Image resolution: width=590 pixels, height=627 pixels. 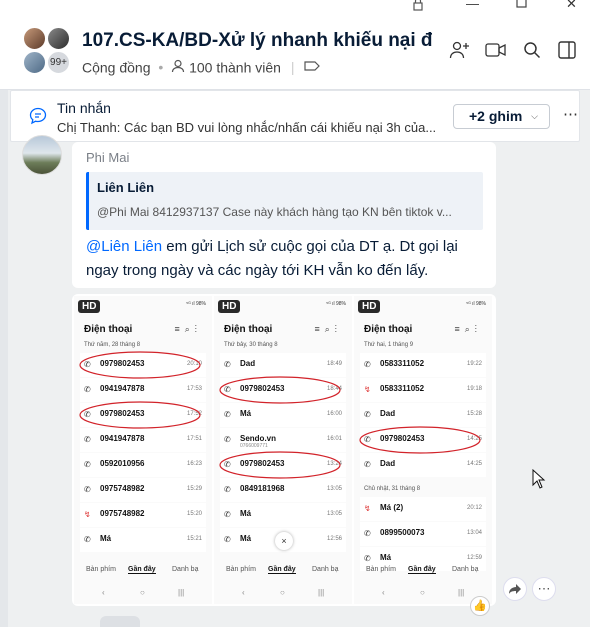 What do you see at coordinates (126, 187) in the screenshot?
I see `quote-author: Liên Liên` at bounding box center [126, 187].